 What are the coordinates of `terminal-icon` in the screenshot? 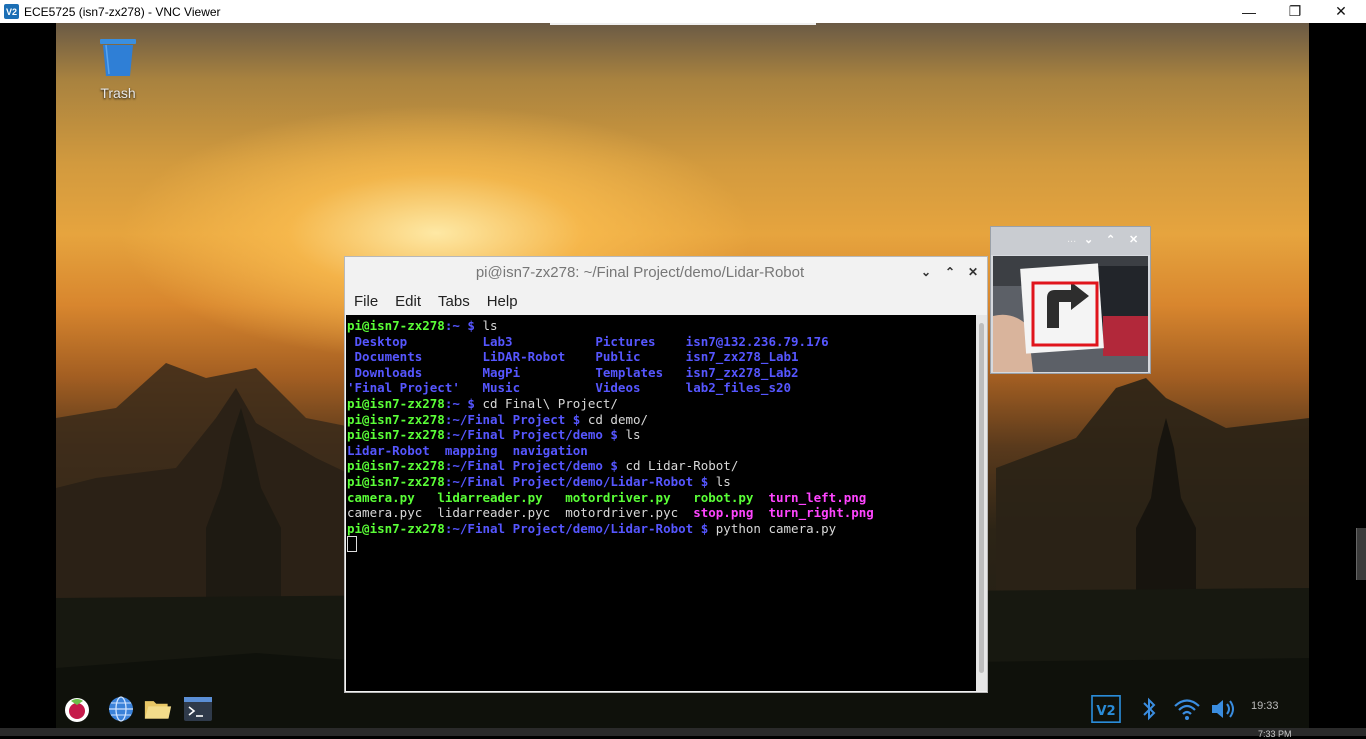 It's located at (198, 709).